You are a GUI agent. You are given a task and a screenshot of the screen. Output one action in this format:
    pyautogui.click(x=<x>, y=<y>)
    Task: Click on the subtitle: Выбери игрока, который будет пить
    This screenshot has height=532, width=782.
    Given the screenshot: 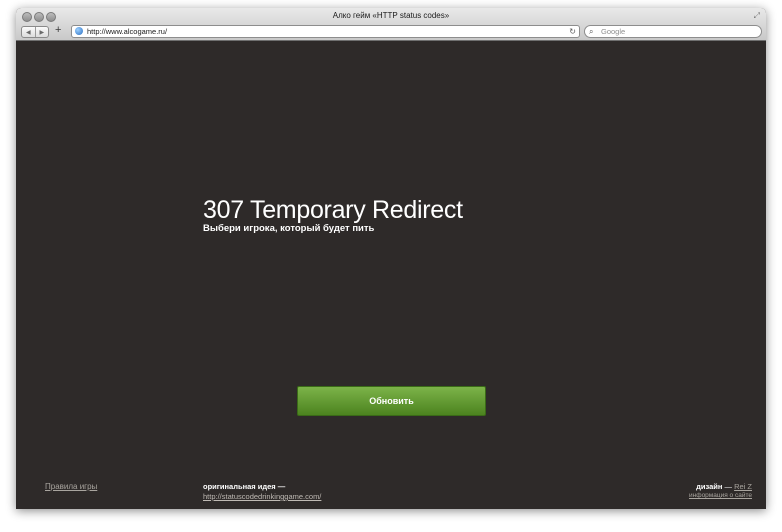 What is the action you would take?
    pyautogui.click(x=289, y=228)
    